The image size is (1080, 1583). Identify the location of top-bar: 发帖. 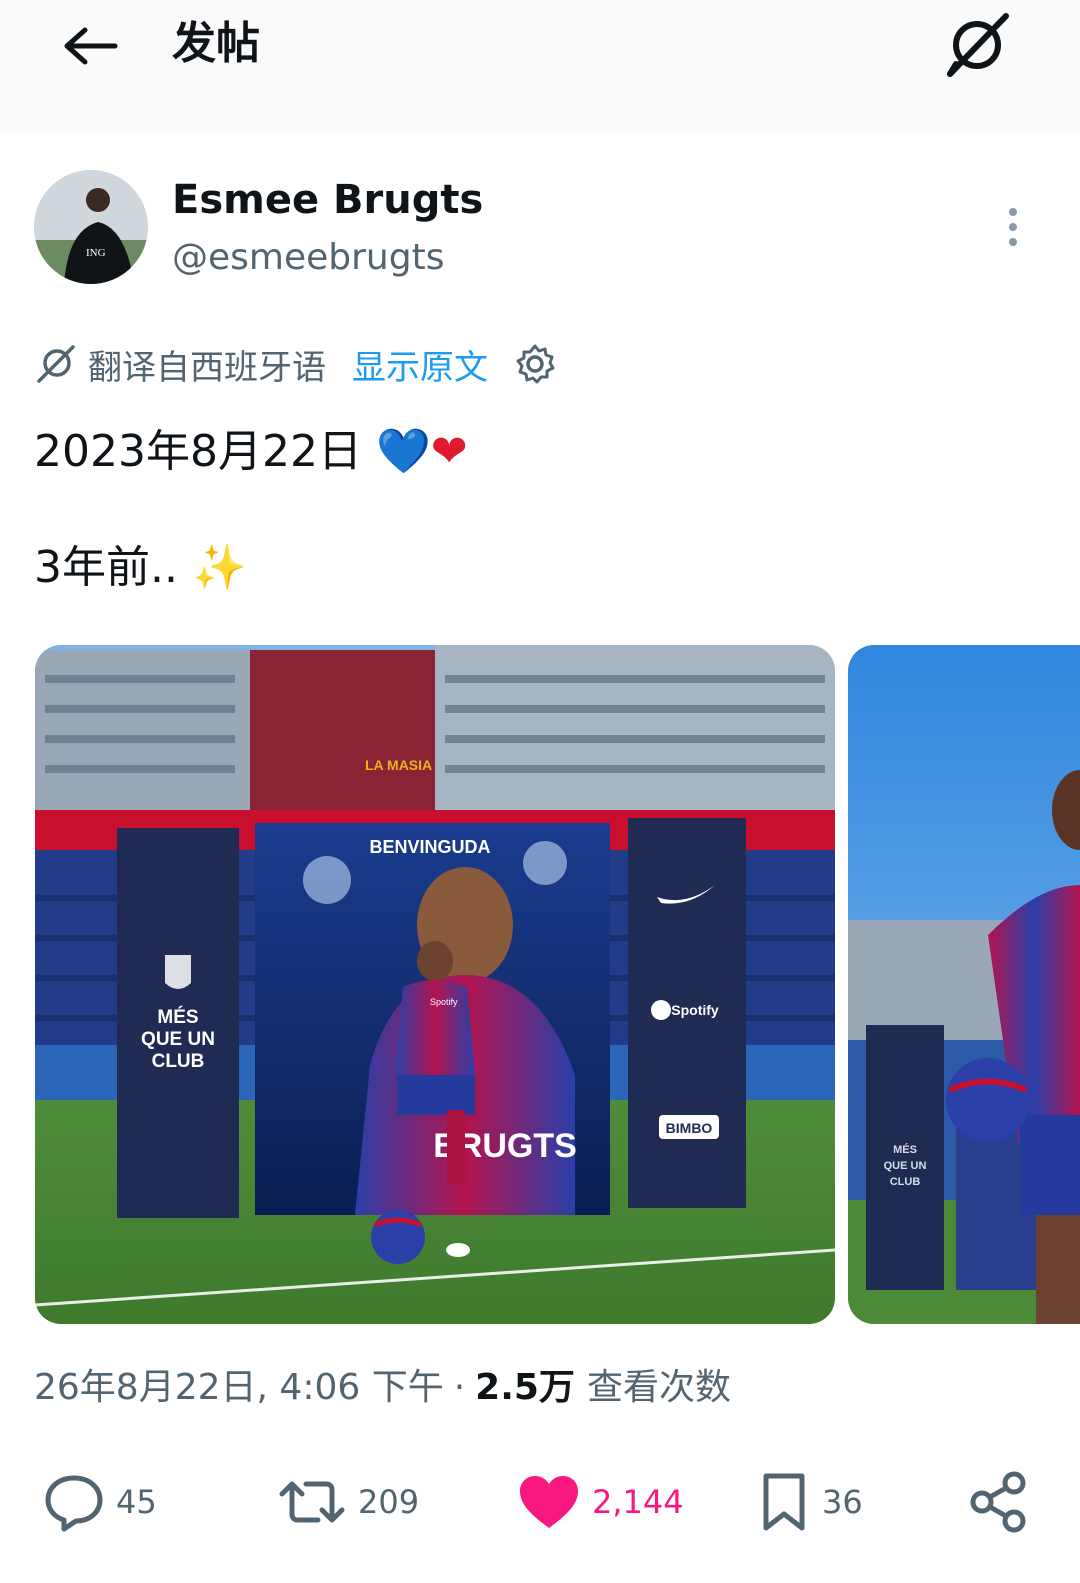
(540, 67).